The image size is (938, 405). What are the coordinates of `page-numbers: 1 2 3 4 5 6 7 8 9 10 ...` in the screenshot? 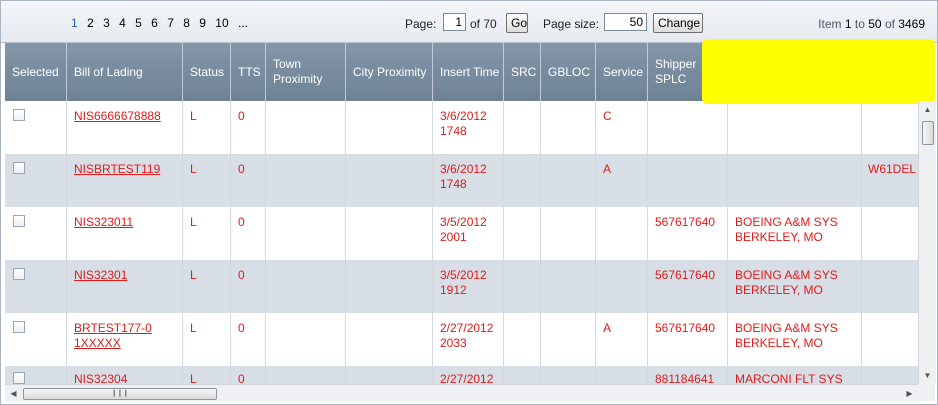 It's located at (162, 23).